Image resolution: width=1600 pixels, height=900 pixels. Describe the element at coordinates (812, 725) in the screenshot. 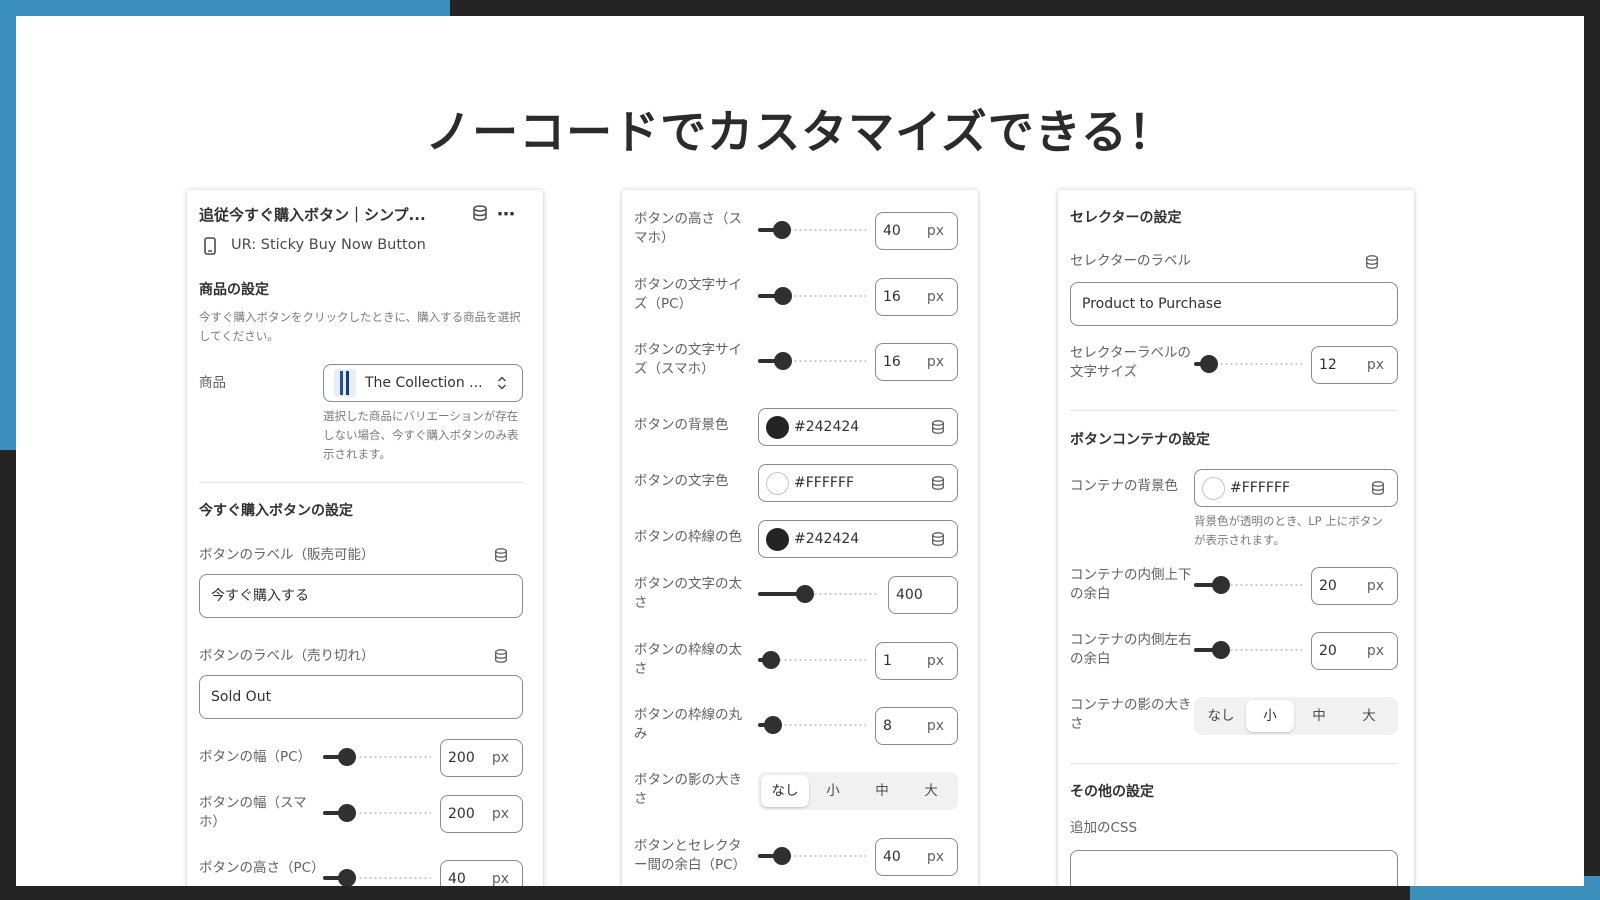

I see `radius-slider` at that location.